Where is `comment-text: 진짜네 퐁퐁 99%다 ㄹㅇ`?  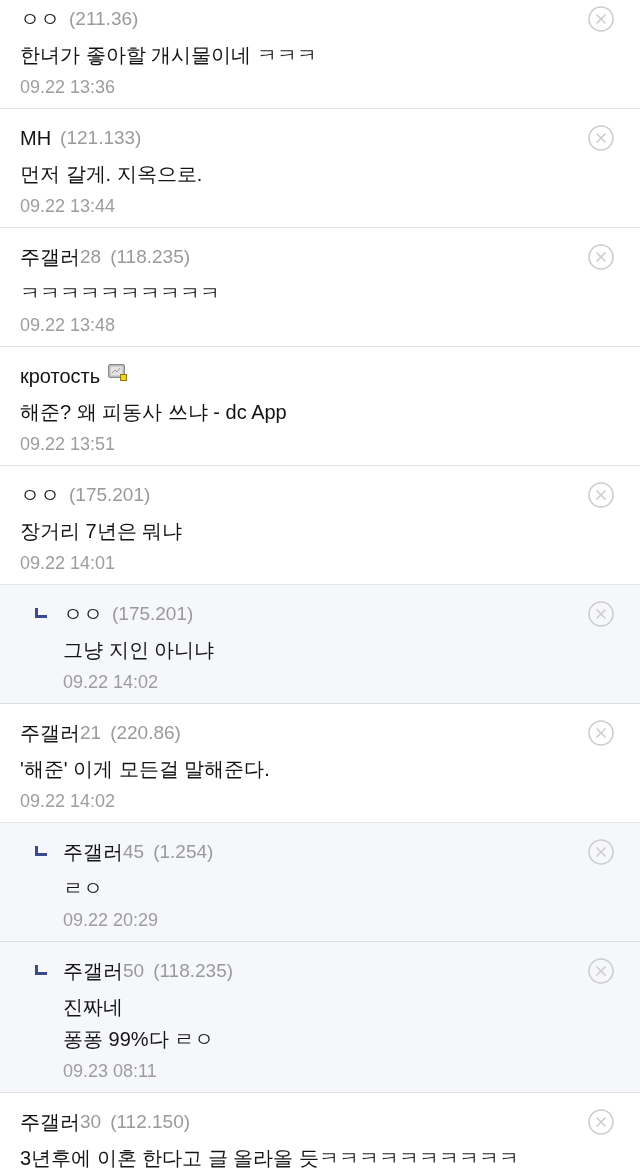 comment-text: 진짜네 퐁퐁 99%다 ㄹㅇ is located at coordinates (139, 1023).